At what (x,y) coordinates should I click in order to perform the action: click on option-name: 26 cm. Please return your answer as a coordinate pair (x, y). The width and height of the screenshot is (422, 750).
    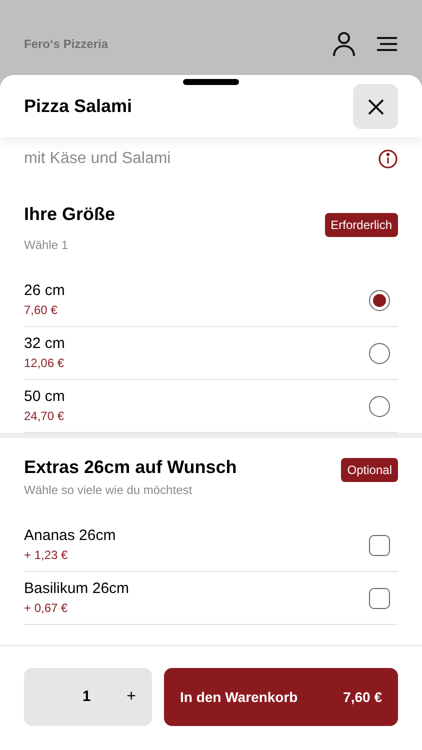
    Looking at the image, I should click on (44, 291).